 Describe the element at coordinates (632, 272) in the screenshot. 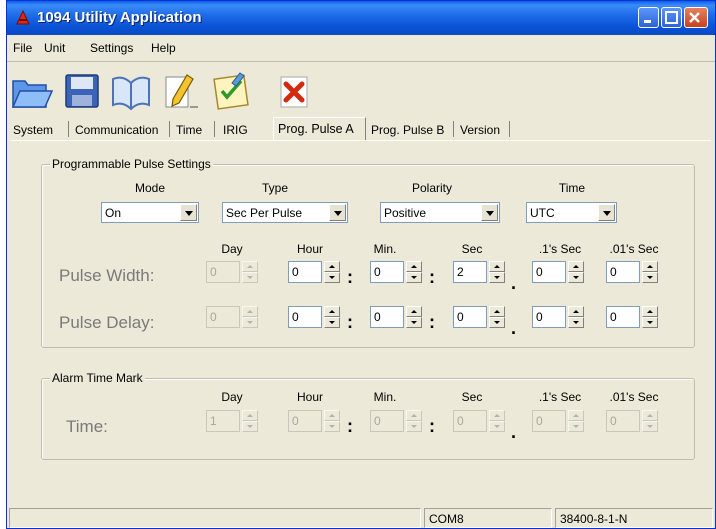

I see `pulse-width-hundredth: 0` at that location.